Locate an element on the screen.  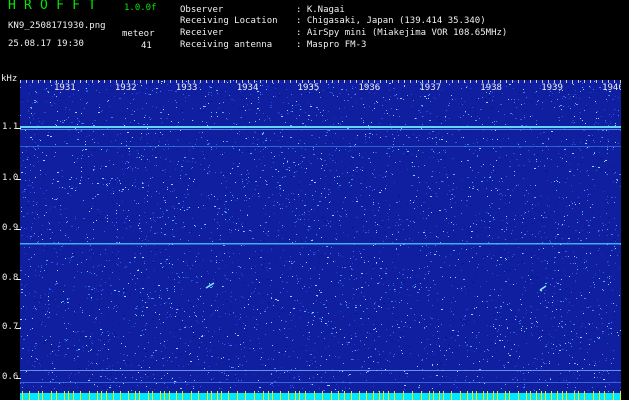
time-label: 1934 is located at coordinates (248, 88).